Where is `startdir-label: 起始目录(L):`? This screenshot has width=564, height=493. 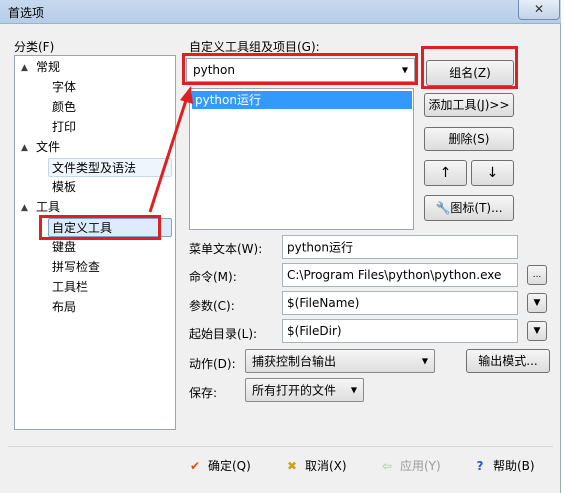
startdir-label: 起始目录(L): is located at coordinates (223, 334).